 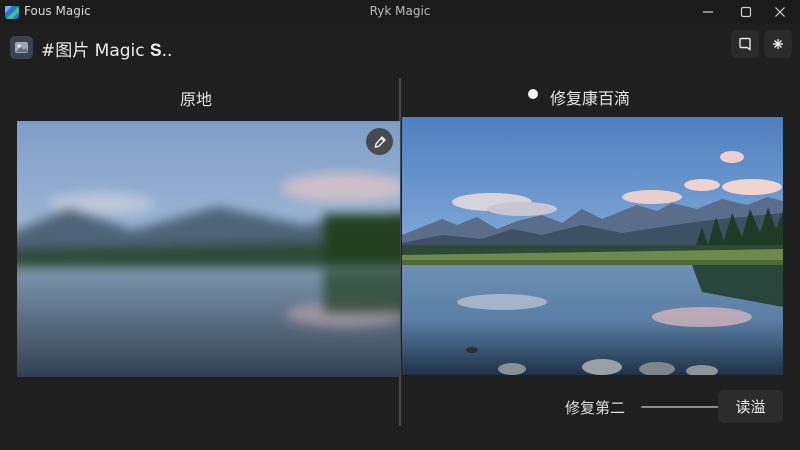 I want to click on sparkle-button, so click(x=778, y=44).